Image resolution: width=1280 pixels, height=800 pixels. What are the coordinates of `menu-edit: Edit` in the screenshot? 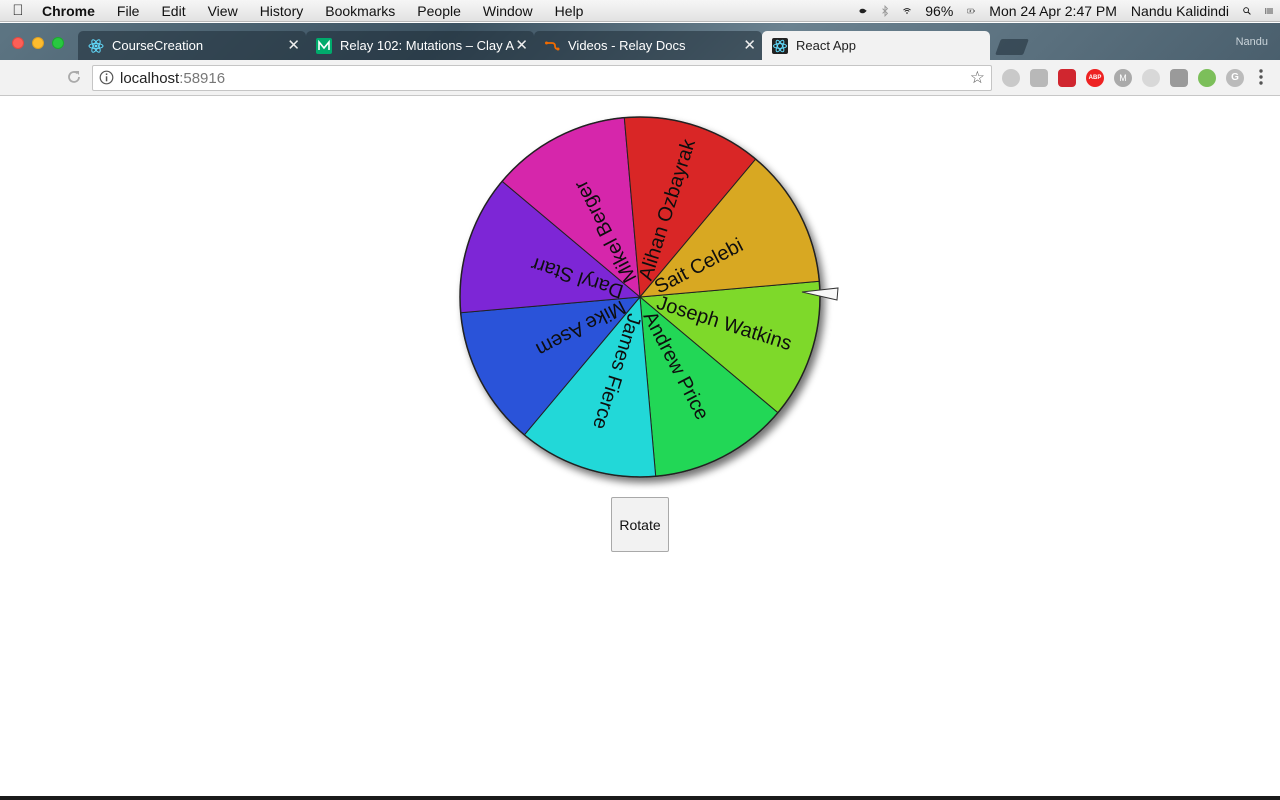 It's located at (173, 11).